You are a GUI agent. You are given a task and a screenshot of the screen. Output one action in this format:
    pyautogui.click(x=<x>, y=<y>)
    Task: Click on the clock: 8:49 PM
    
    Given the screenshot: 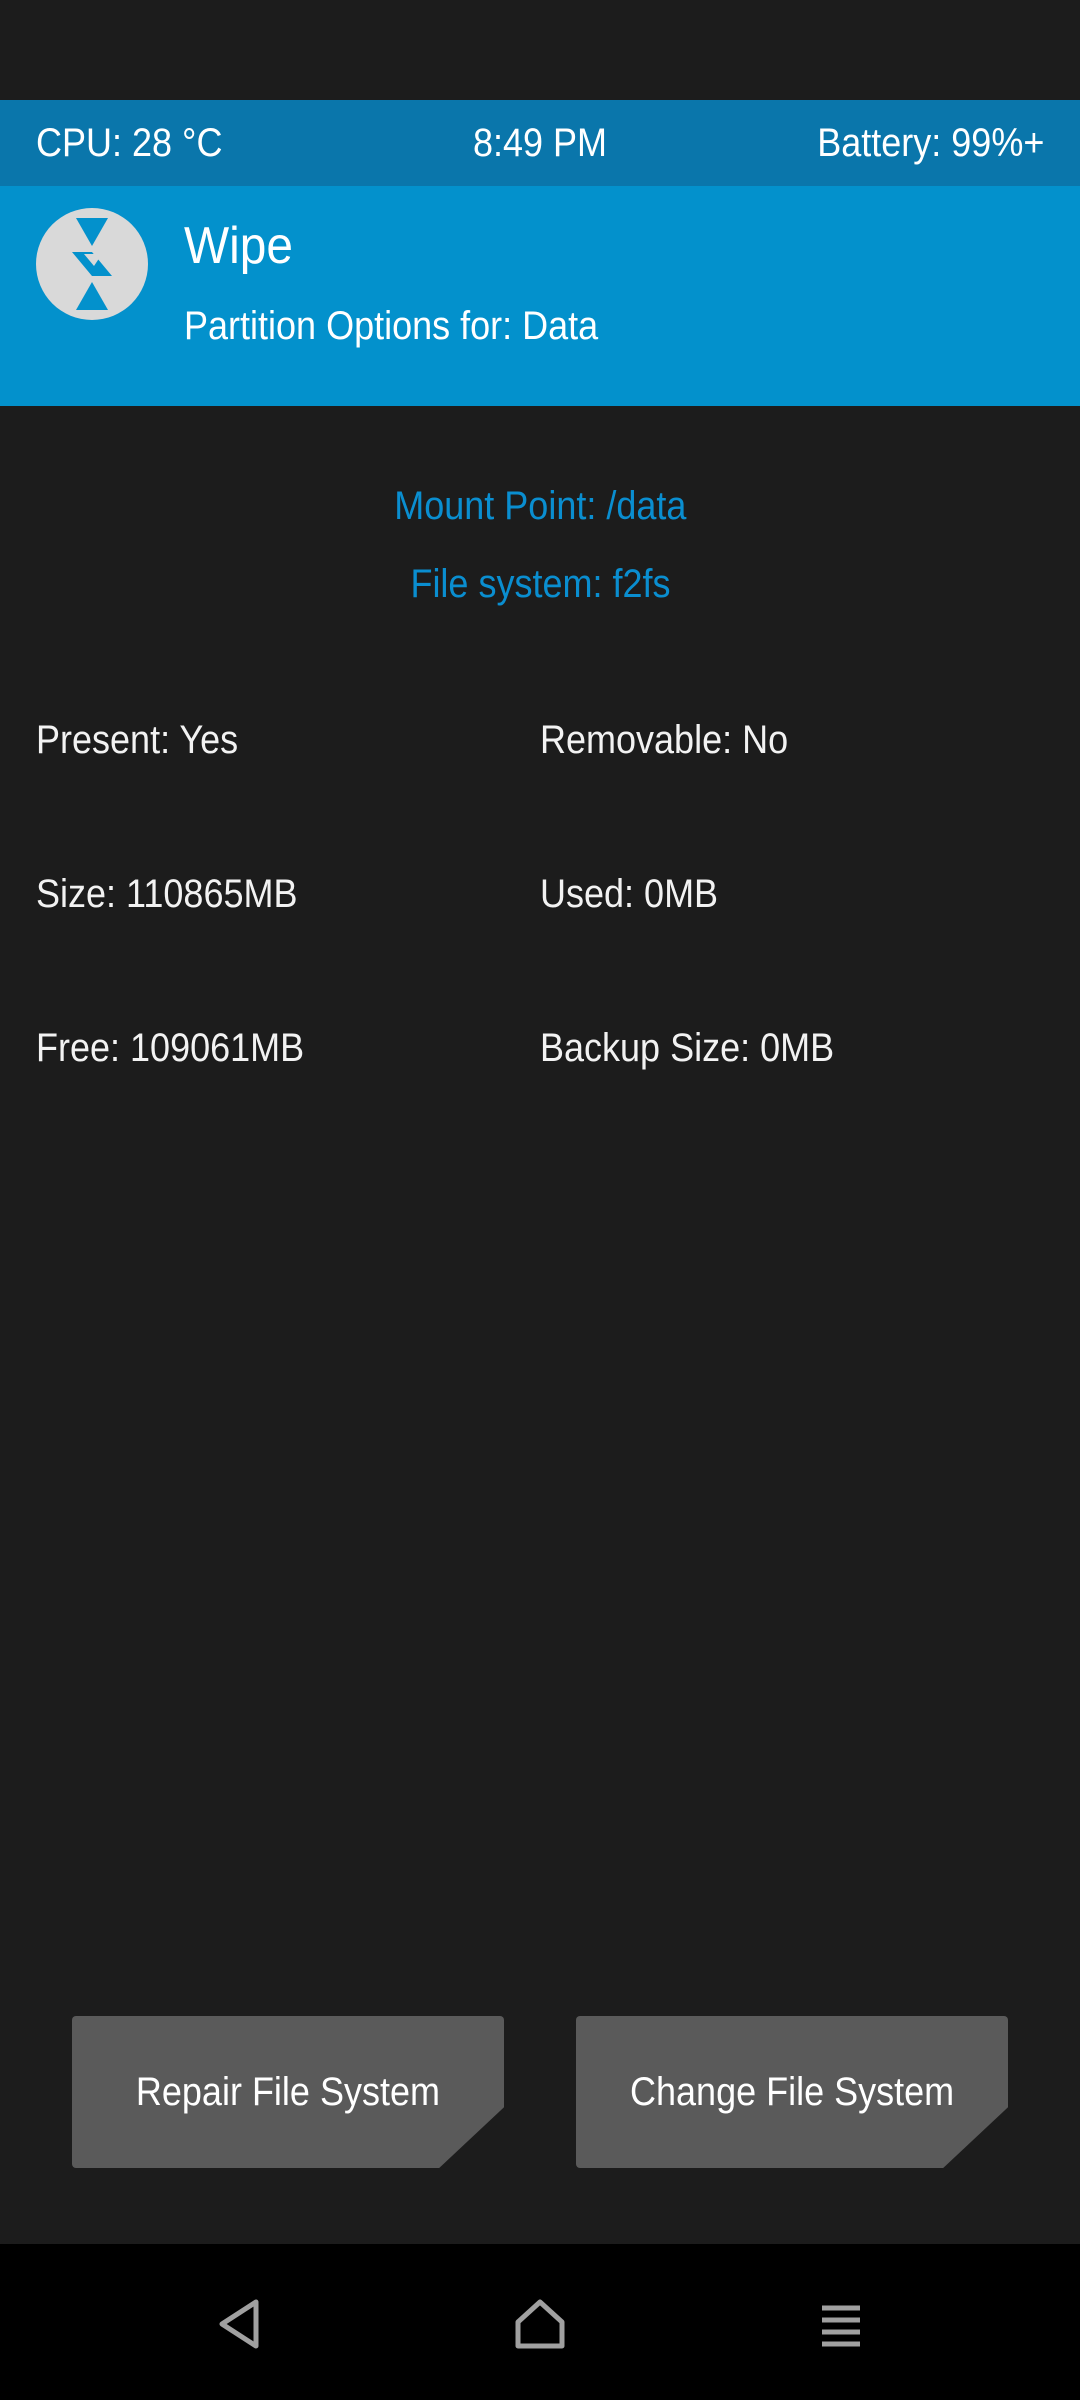 What is the action you would take?
    pyautogui.click(x=540, y=143)
    